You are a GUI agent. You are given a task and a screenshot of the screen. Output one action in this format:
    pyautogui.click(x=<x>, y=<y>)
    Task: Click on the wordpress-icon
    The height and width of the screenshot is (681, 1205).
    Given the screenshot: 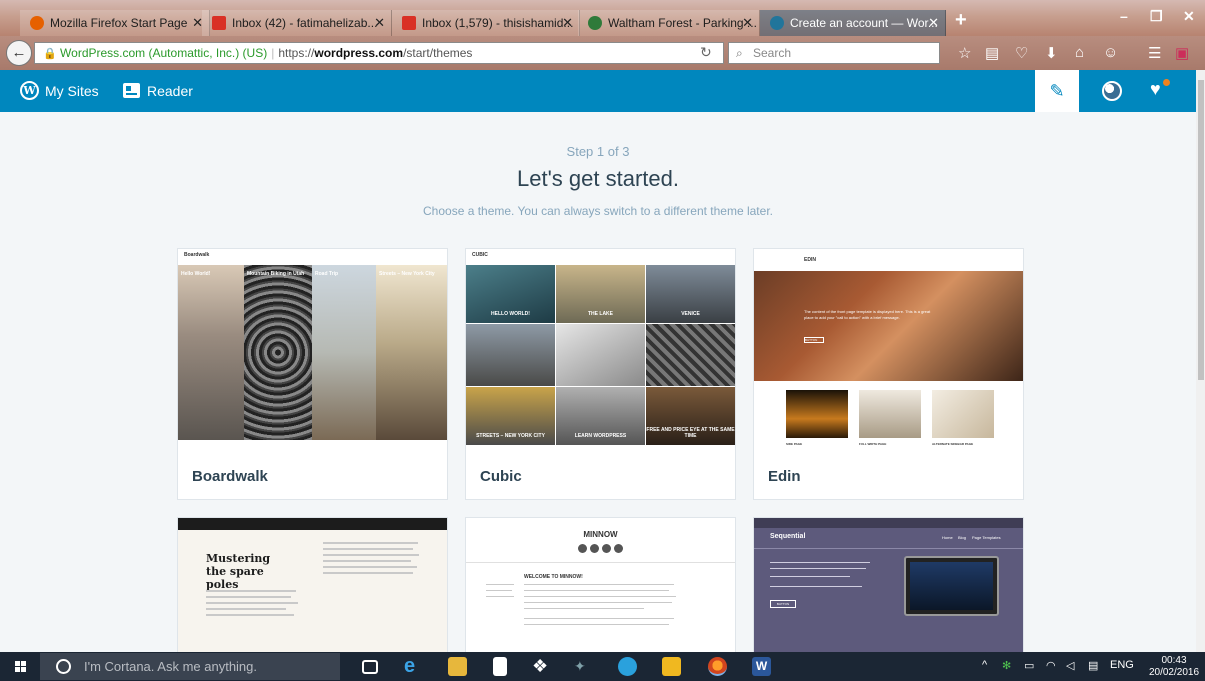 What is the action you would take?
    pyautogui.click(x=777, y=23)
    